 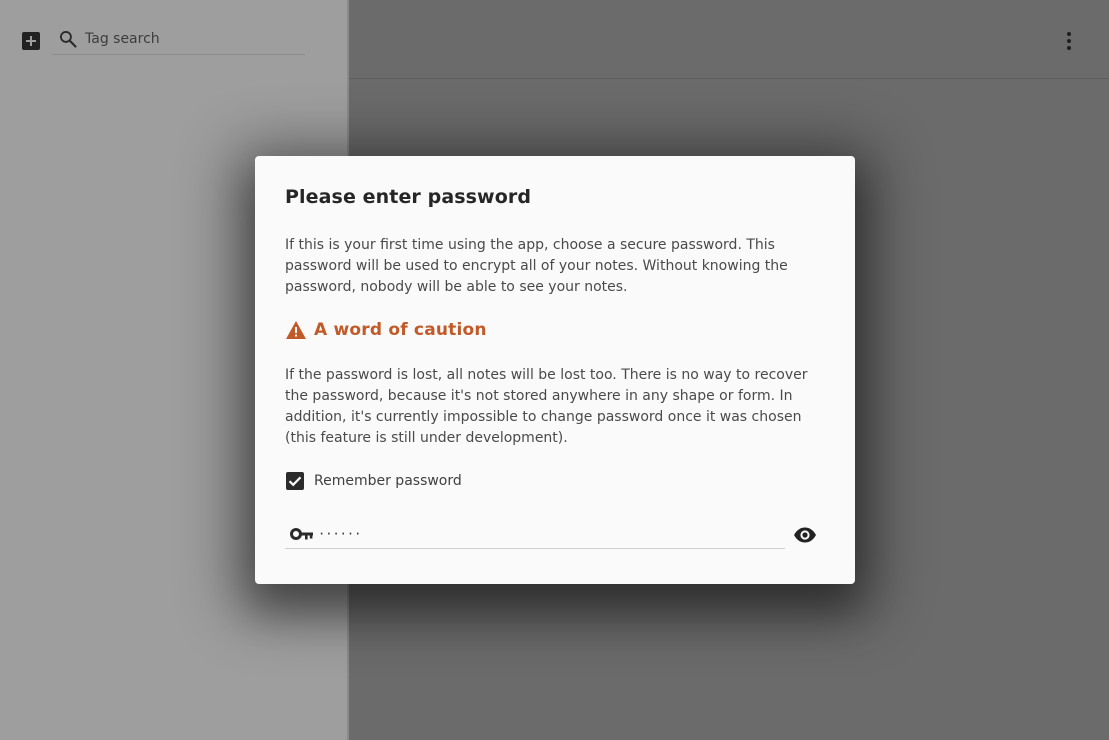 What do you see at coordinates (548, 534) in the screenshot?
I see `password-input` at bounding box center [548, 534].